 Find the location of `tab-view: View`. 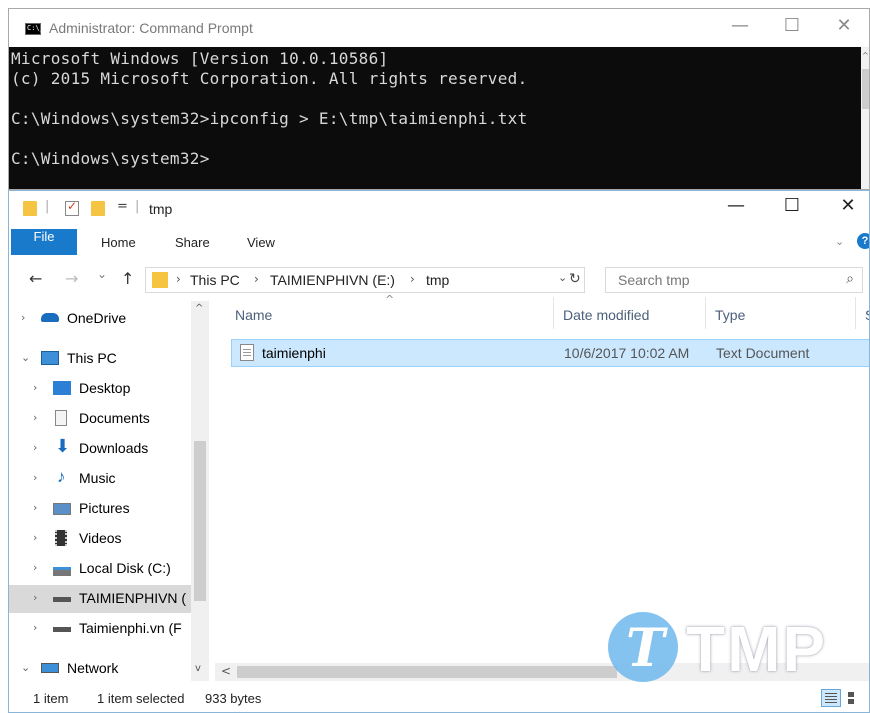

tab-view: View is located at coordinates (261, 242).